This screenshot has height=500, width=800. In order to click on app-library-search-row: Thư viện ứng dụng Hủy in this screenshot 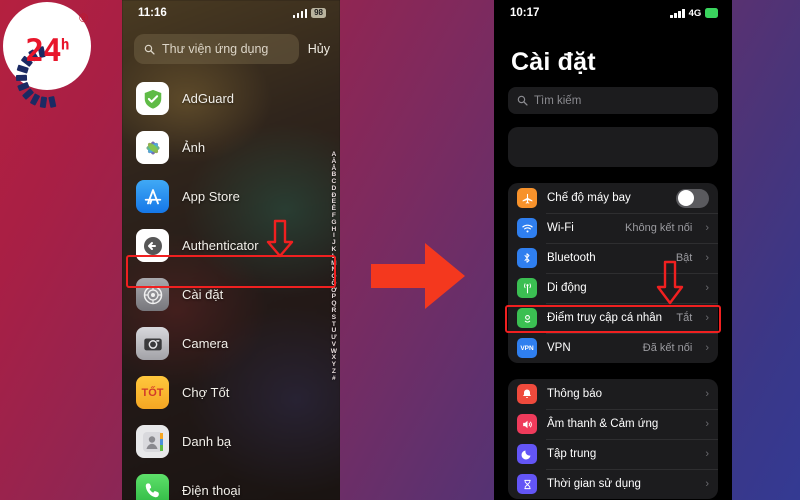, I will do `click(231, 50)`.